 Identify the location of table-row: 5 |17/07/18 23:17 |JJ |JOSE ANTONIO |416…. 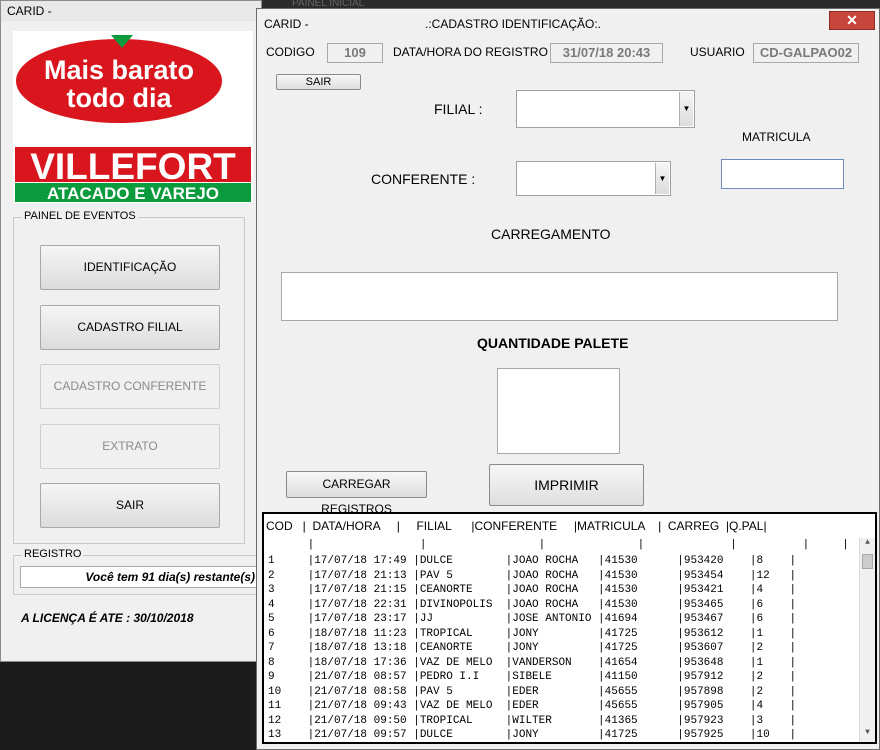
(532, 619).